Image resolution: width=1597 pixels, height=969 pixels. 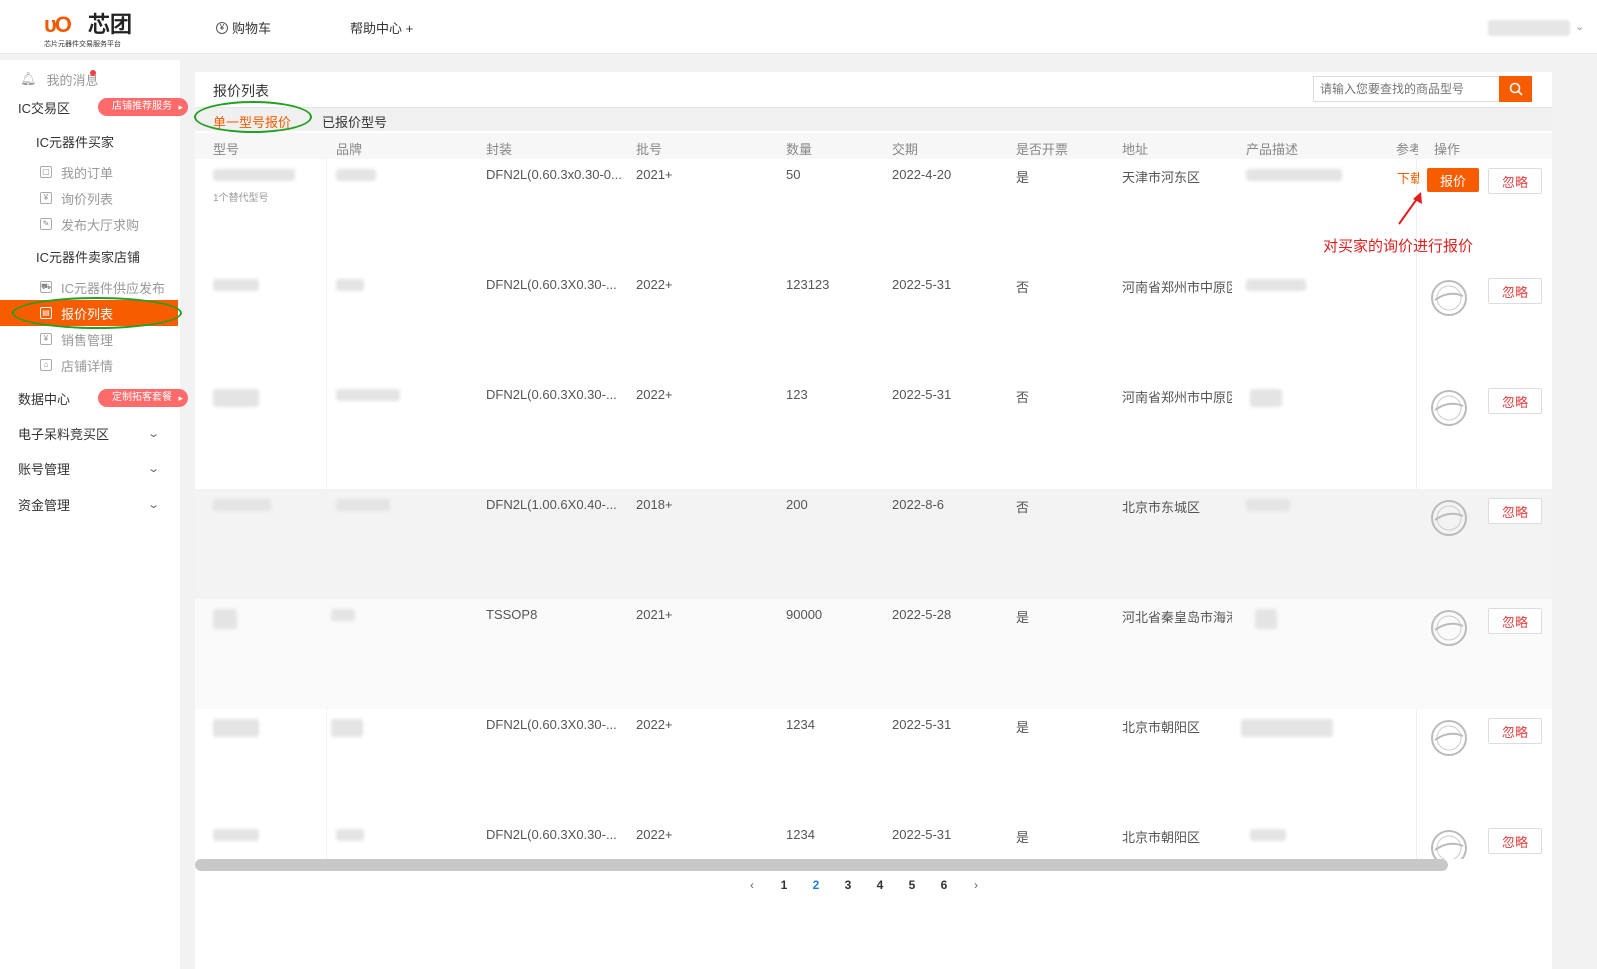 What do you see at coordinates (143, 107) in the screenshot?
I see `shop-recommend-tag: 店铺推荐服务` at bounding box center [143, 107].